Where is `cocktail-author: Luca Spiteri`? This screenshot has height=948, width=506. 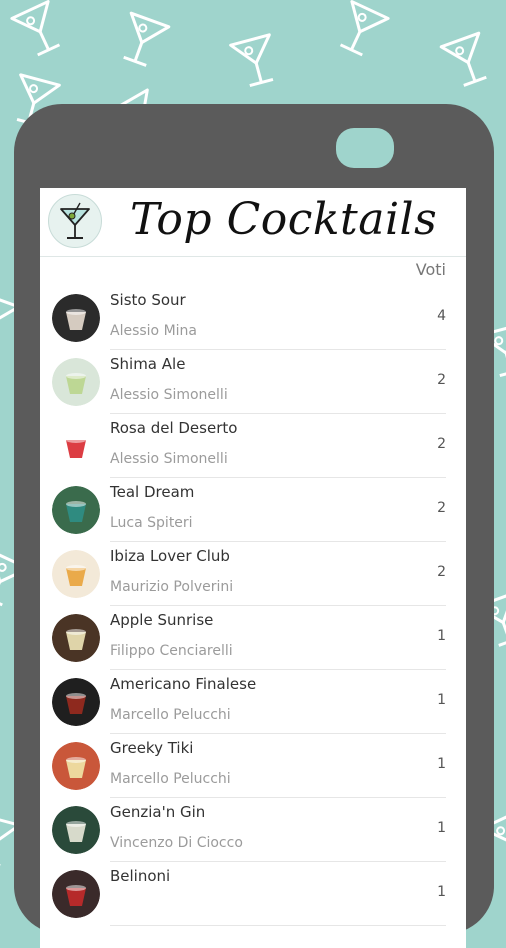
cocktail-author: Luca Spiteri is located at coordinates (151, 523).